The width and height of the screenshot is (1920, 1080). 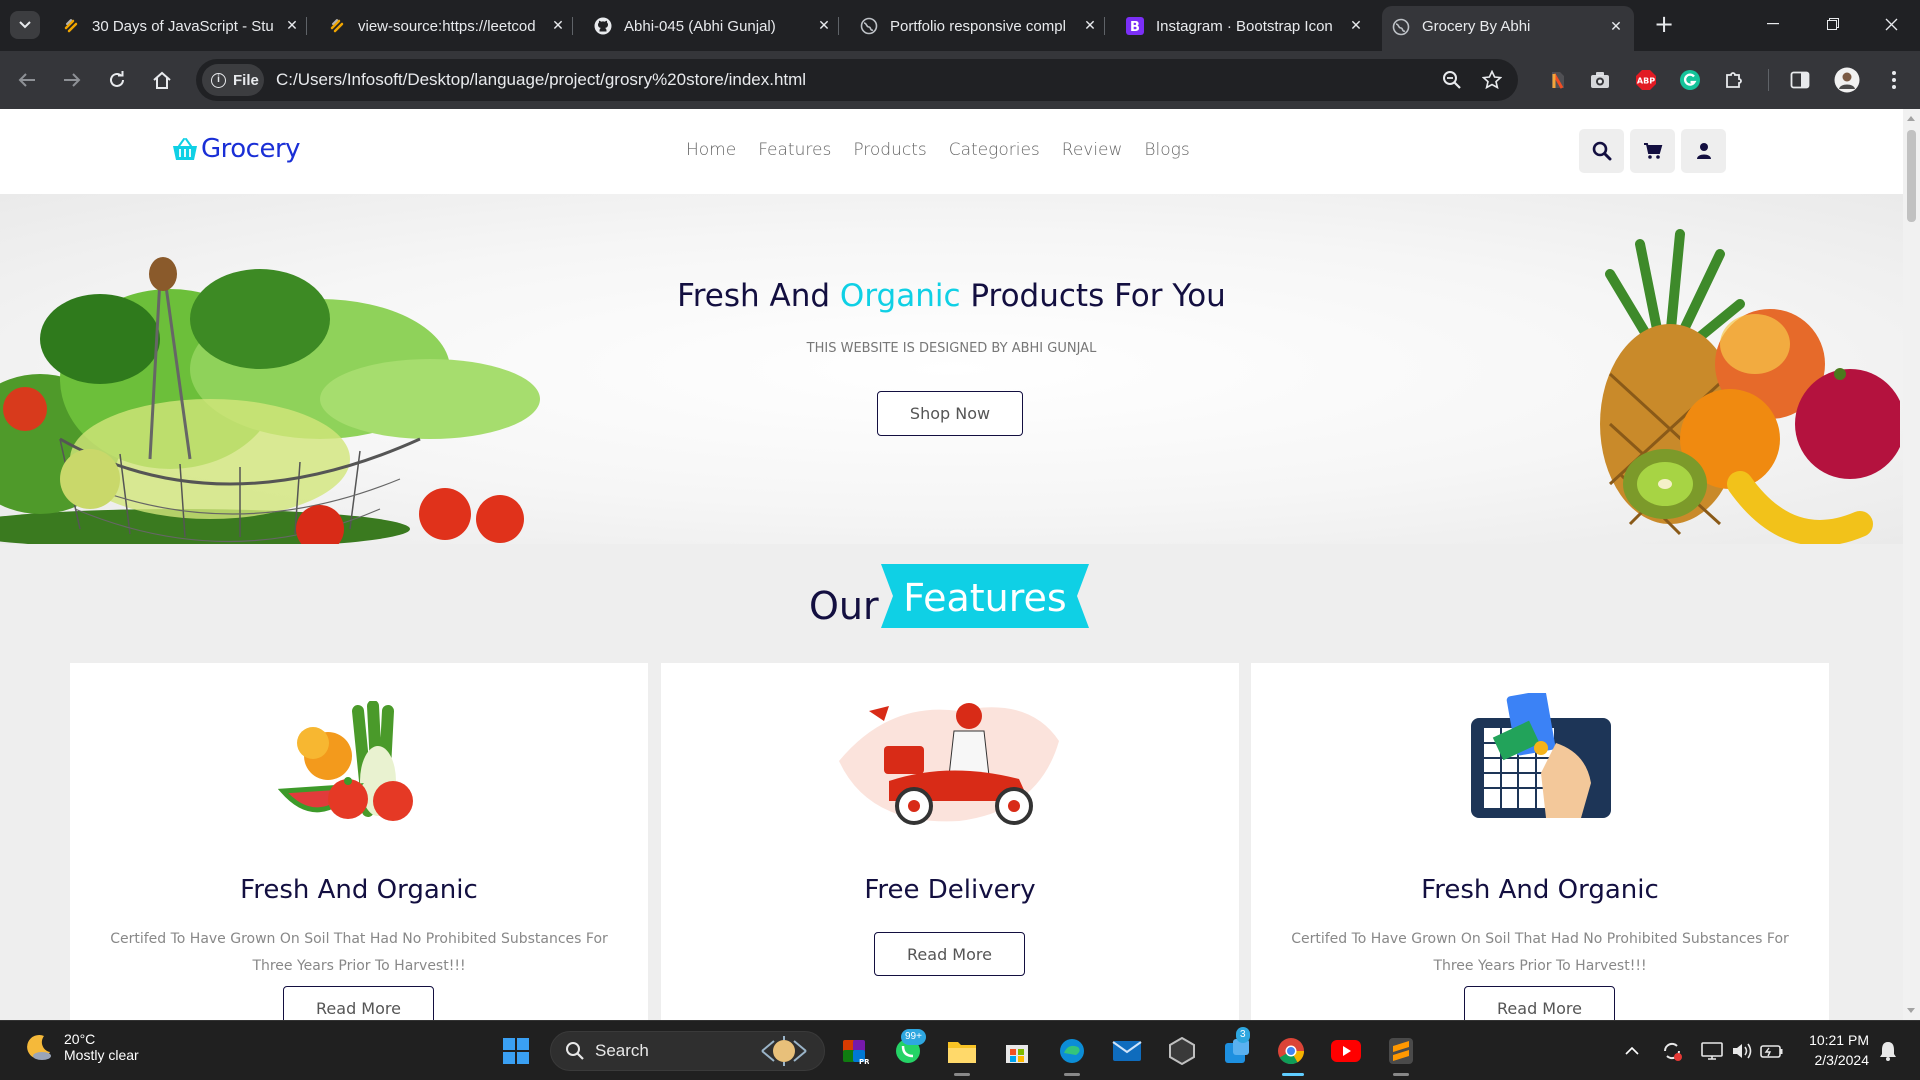 What do you see at coordinates (1092, 150) in the screenshot?
I see `nav-review: Review` at bounding box center [1092, 150].